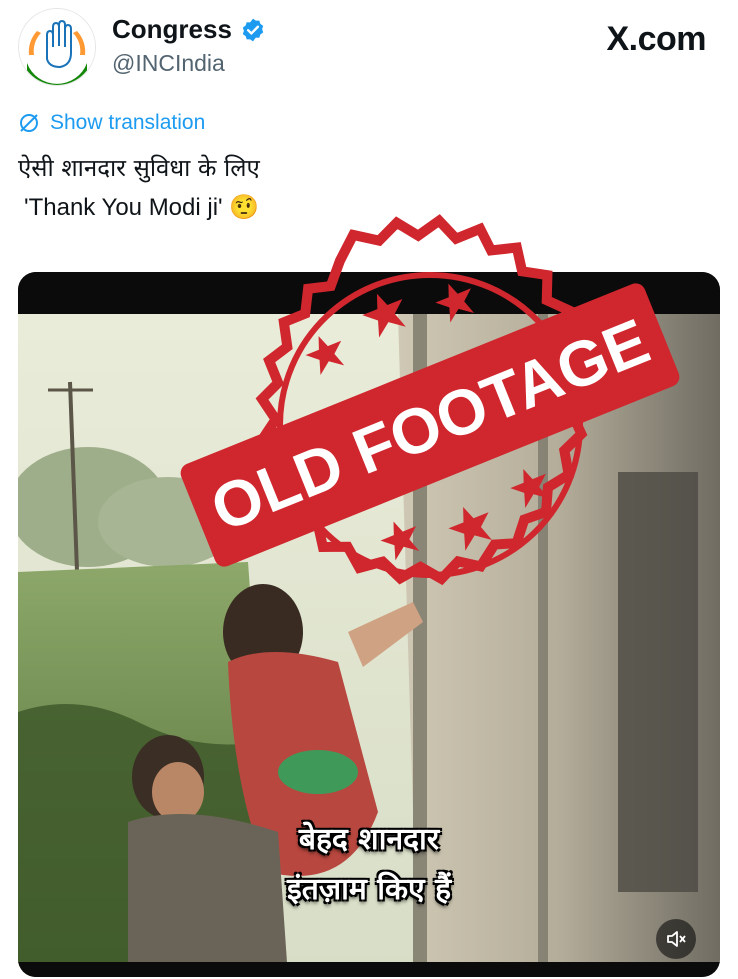 The image size is (738, 979). I want to click on show-translation-label: Show translation, so click(128, 122).